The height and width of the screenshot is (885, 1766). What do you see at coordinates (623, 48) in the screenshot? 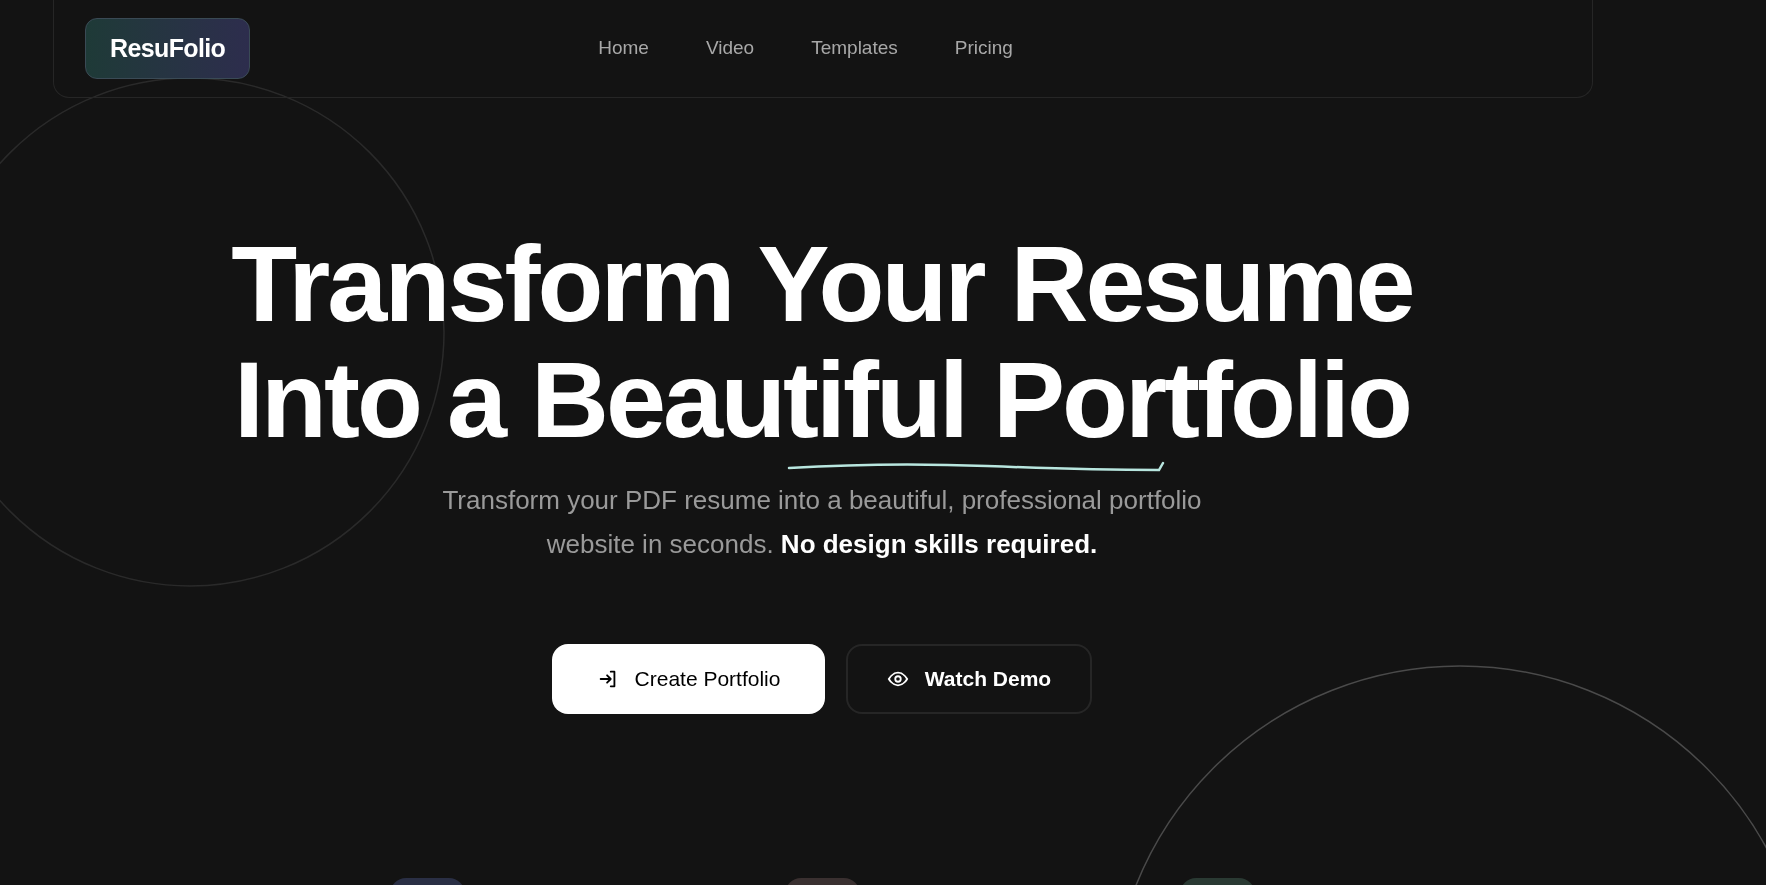
I see `nav-link: Home` at bounding box center [623, 48].